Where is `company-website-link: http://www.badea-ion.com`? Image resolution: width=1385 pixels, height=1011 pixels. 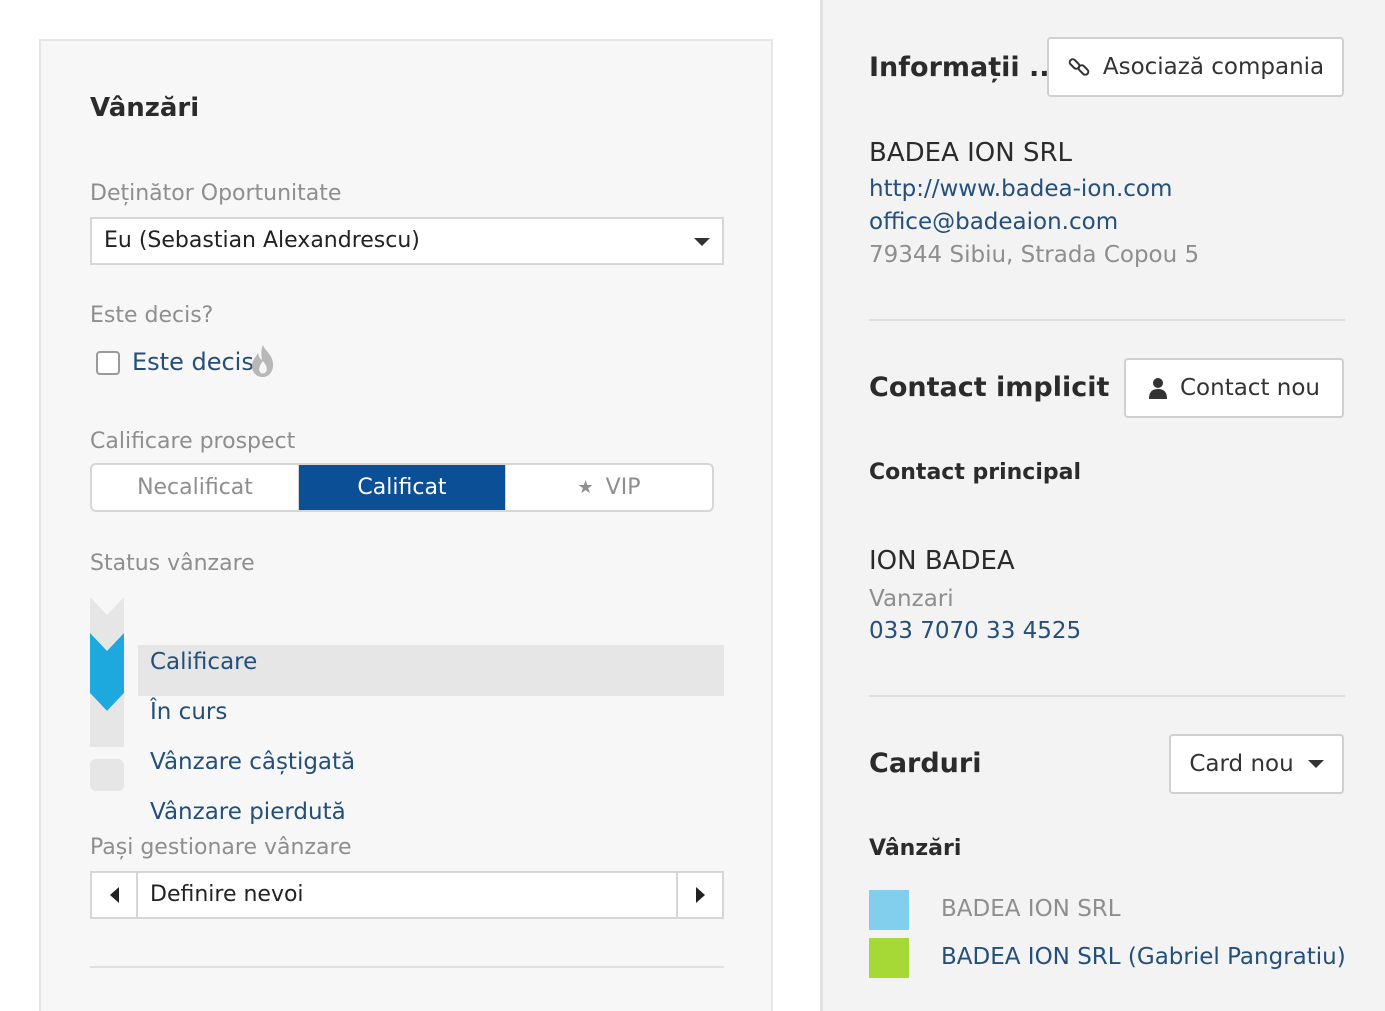 company-website-link: http://www.badea-ion.com is located at coordinates (1020, 189).